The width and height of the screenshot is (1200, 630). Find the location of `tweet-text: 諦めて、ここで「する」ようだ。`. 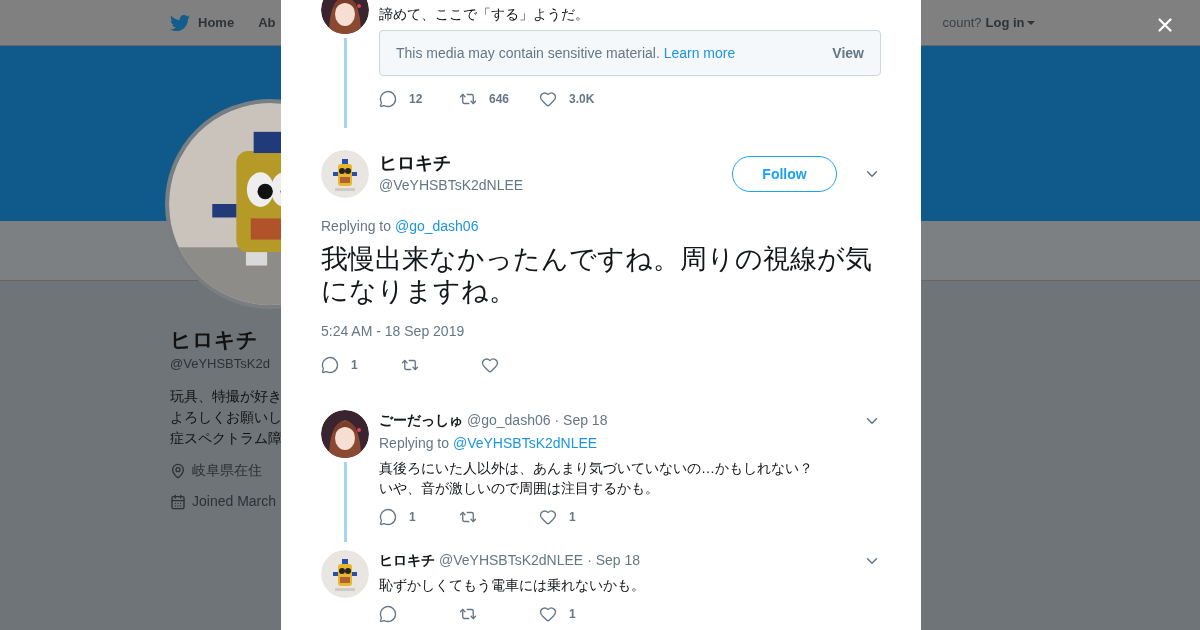

tweet-text: 諦めて、ここで「する」ようだ。 is located at coordinates (484, 14).